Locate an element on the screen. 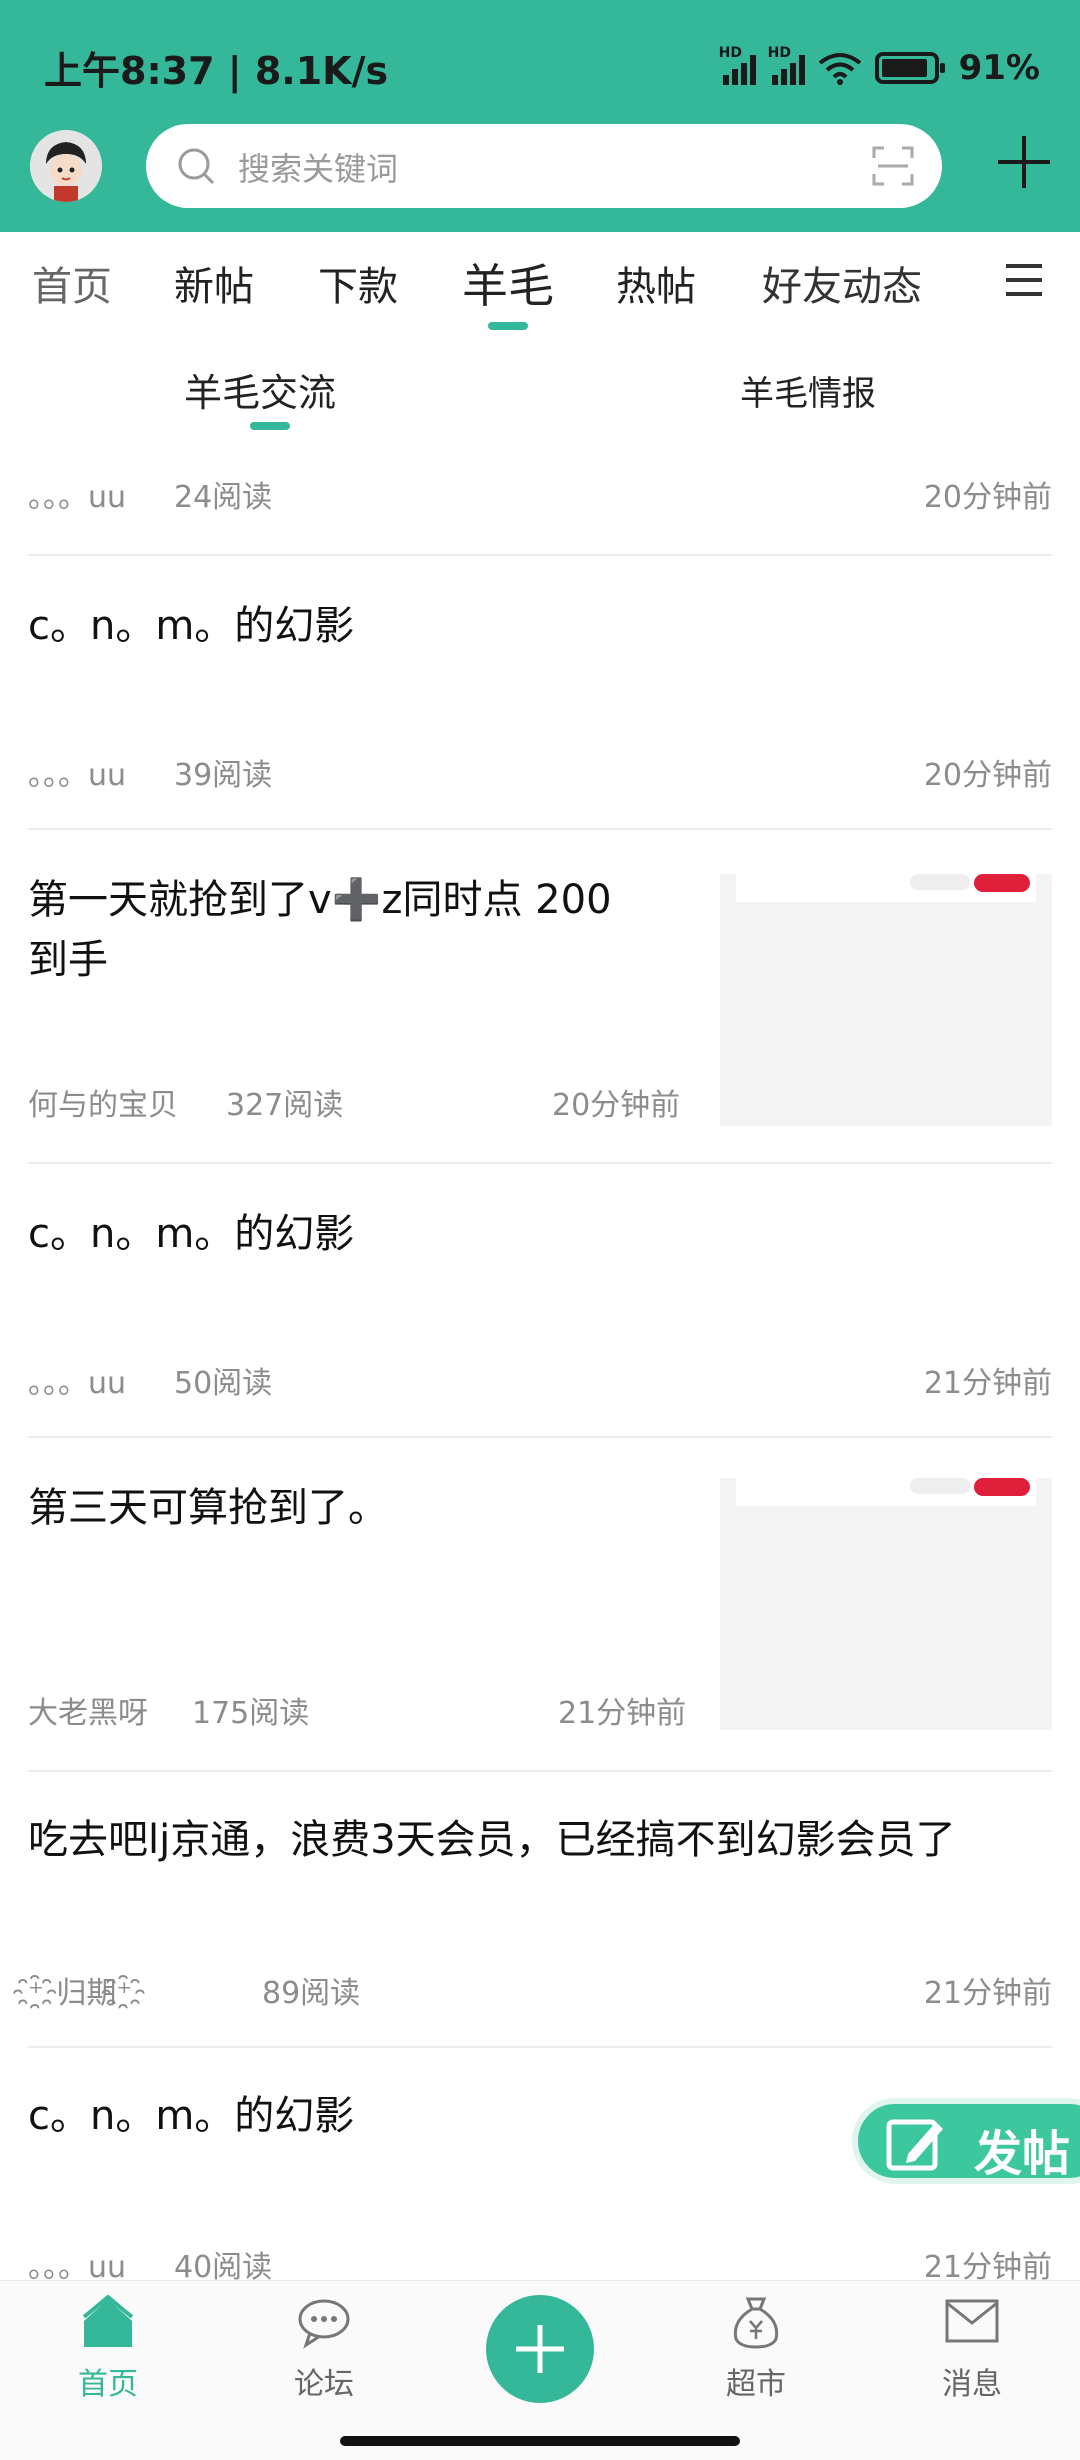 Image resolution: width=1080 pixels, height=2460 pixels. home-icon is located at coordinates (108, 2320).